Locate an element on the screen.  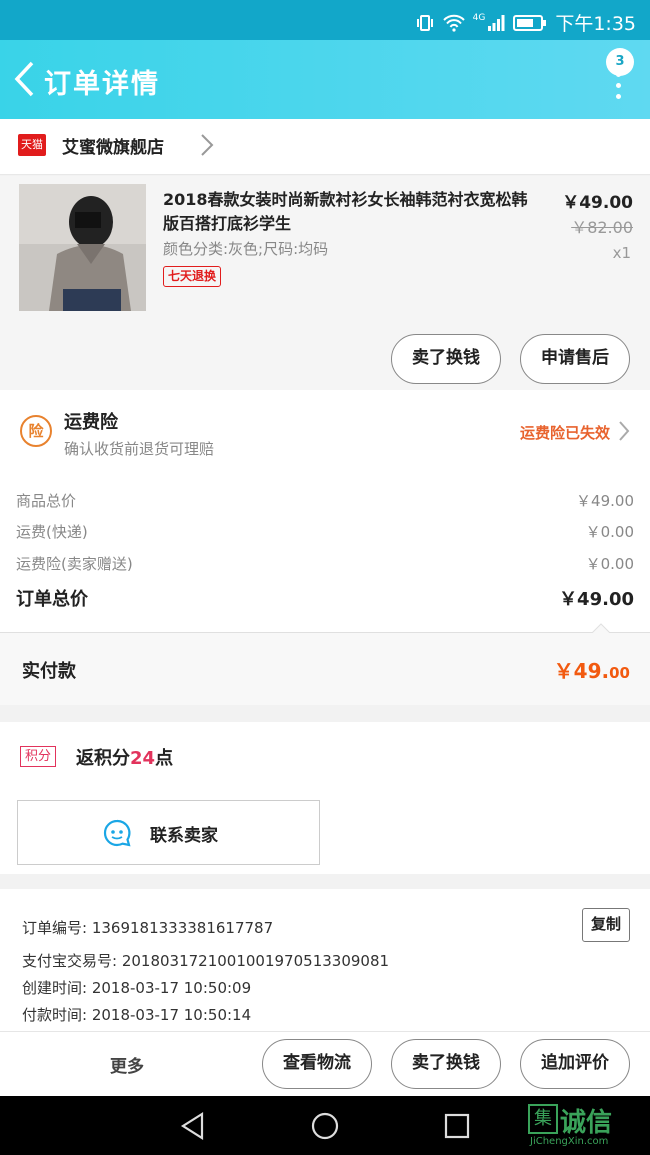
bottom-action-bar: 更多 查看物流 卖了换钱 追加评价 is located at coordinates (325, 1063).